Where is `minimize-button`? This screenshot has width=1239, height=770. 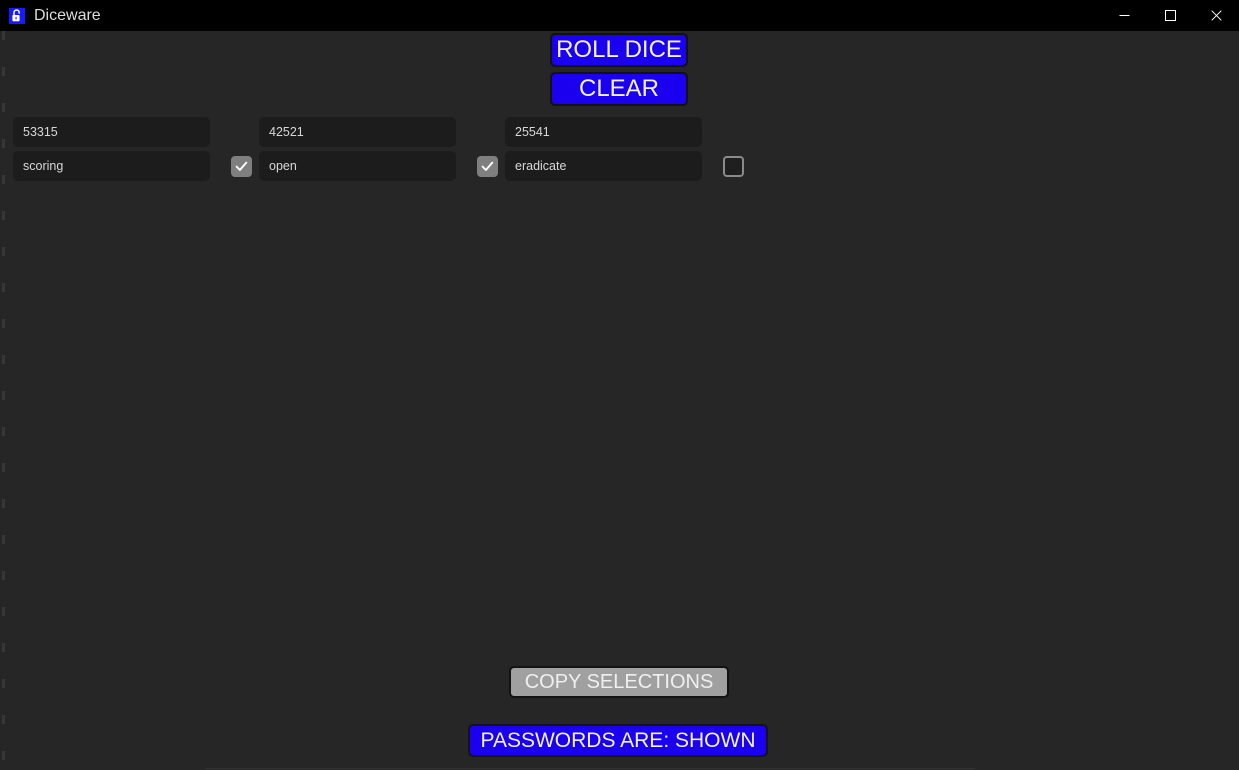 minimize-button is located at coordinates (1124, 15).